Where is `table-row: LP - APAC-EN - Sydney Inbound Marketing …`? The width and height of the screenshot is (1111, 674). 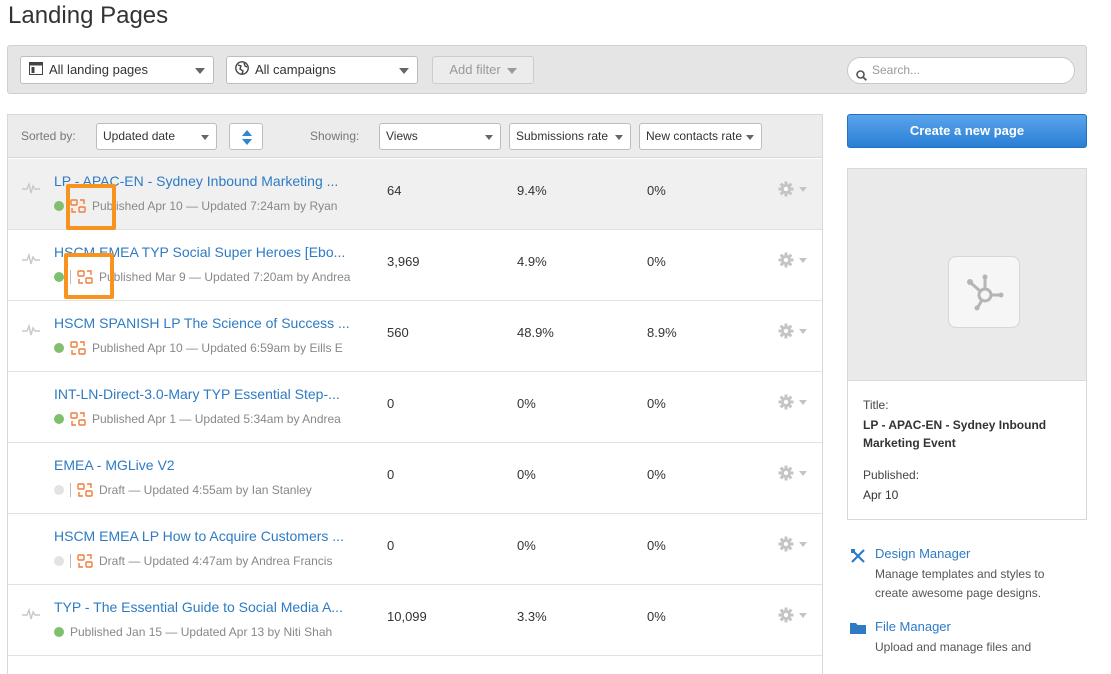 table-row: LP - APAC-EN - Sydney Inbound Marketing … is located at coordinates (415, 194).